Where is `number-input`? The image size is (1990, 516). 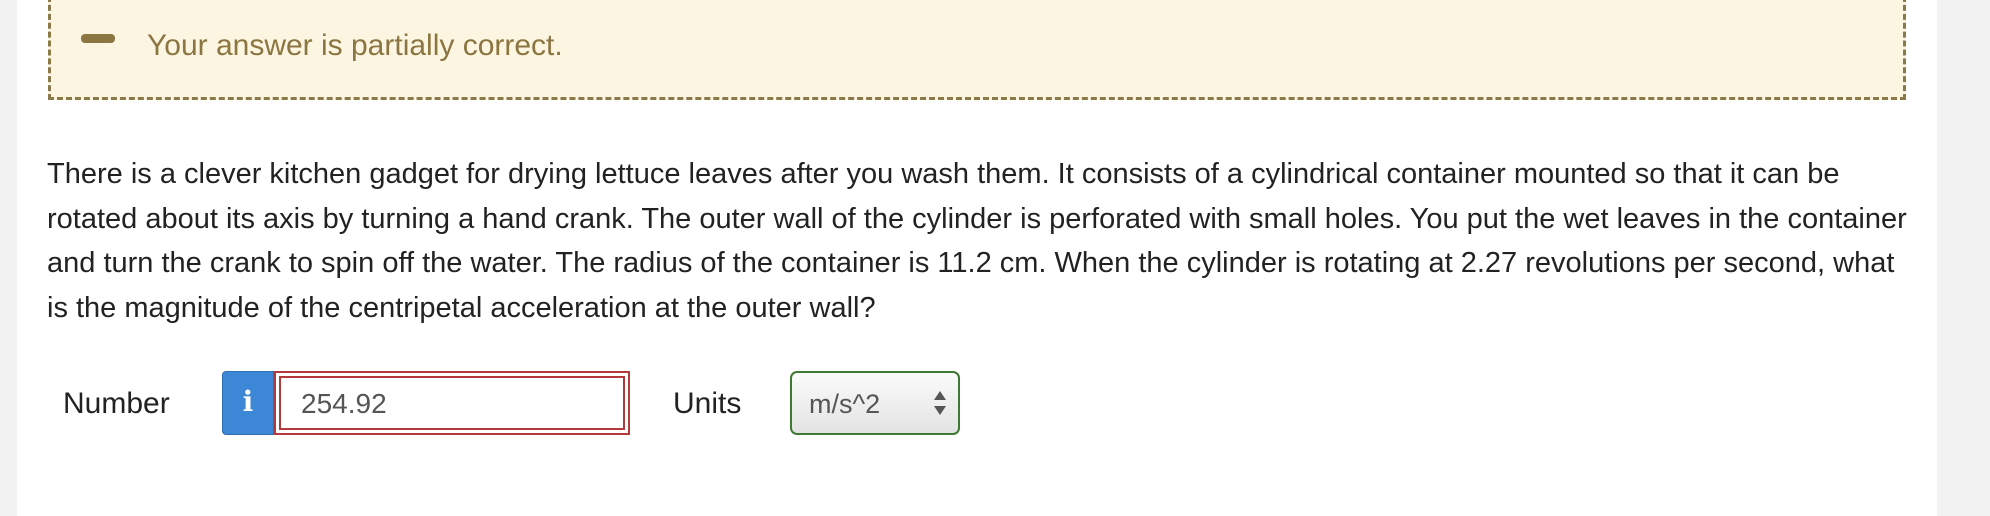 number-input is located at coordinates (451, 404).